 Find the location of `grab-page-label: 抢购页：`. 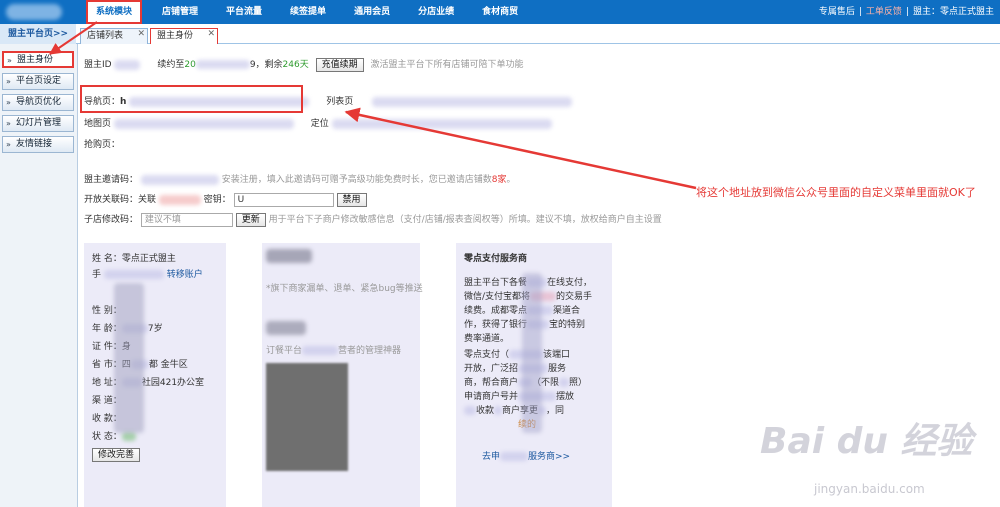

grab-page-label: 抢购页： is located at coordinates (102, 145).